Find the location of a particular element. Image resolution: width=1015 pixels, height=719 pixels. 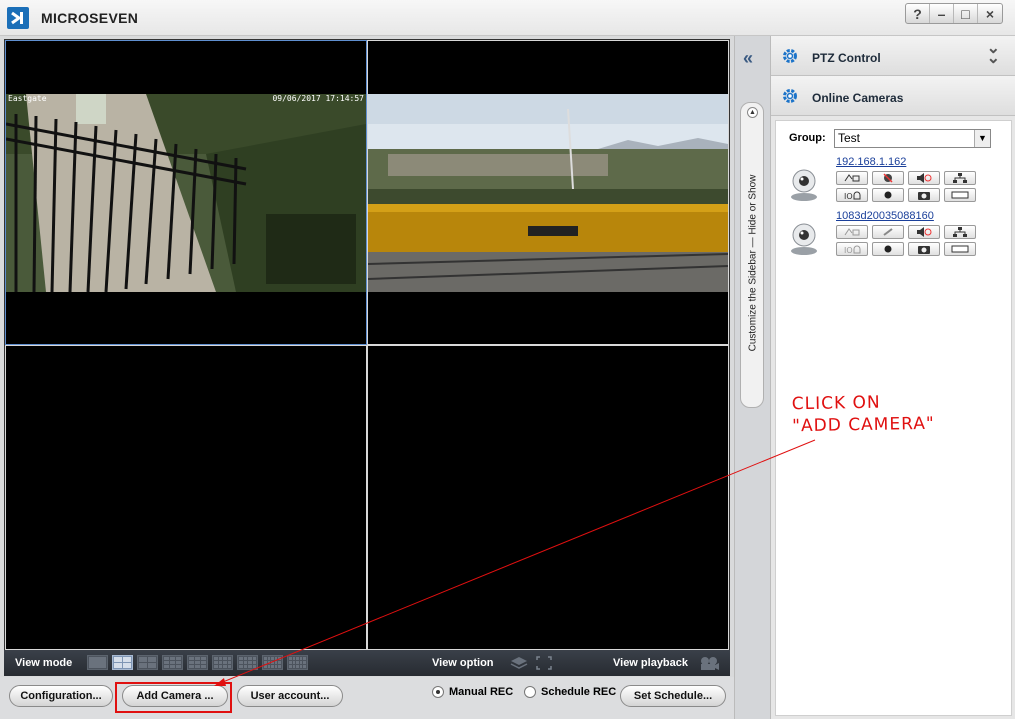

layout-2x2-button is located at coordinates (122, 662).